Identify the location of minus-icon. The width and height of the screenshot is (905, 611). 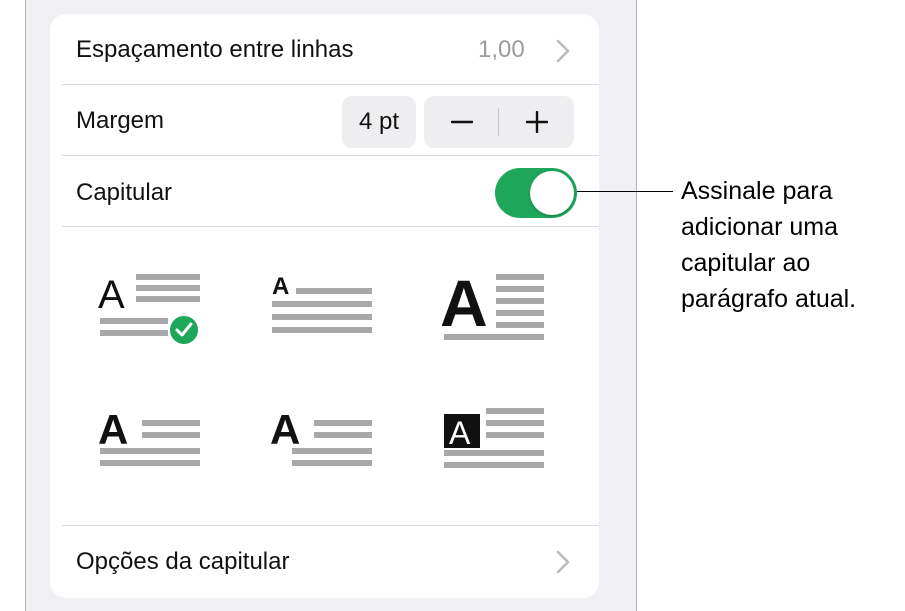
(461, 122).